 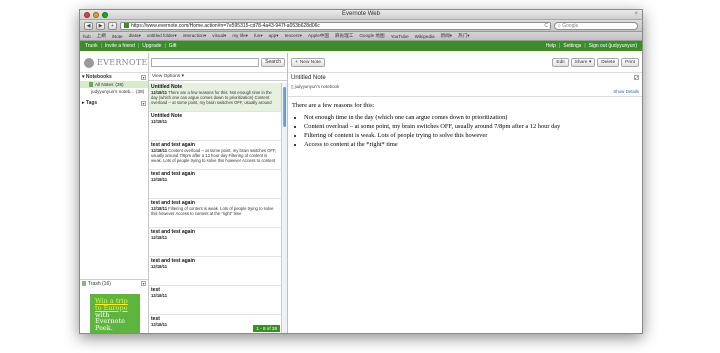 I want to click on share-button: Share ▾, so click(x=583, y=62).